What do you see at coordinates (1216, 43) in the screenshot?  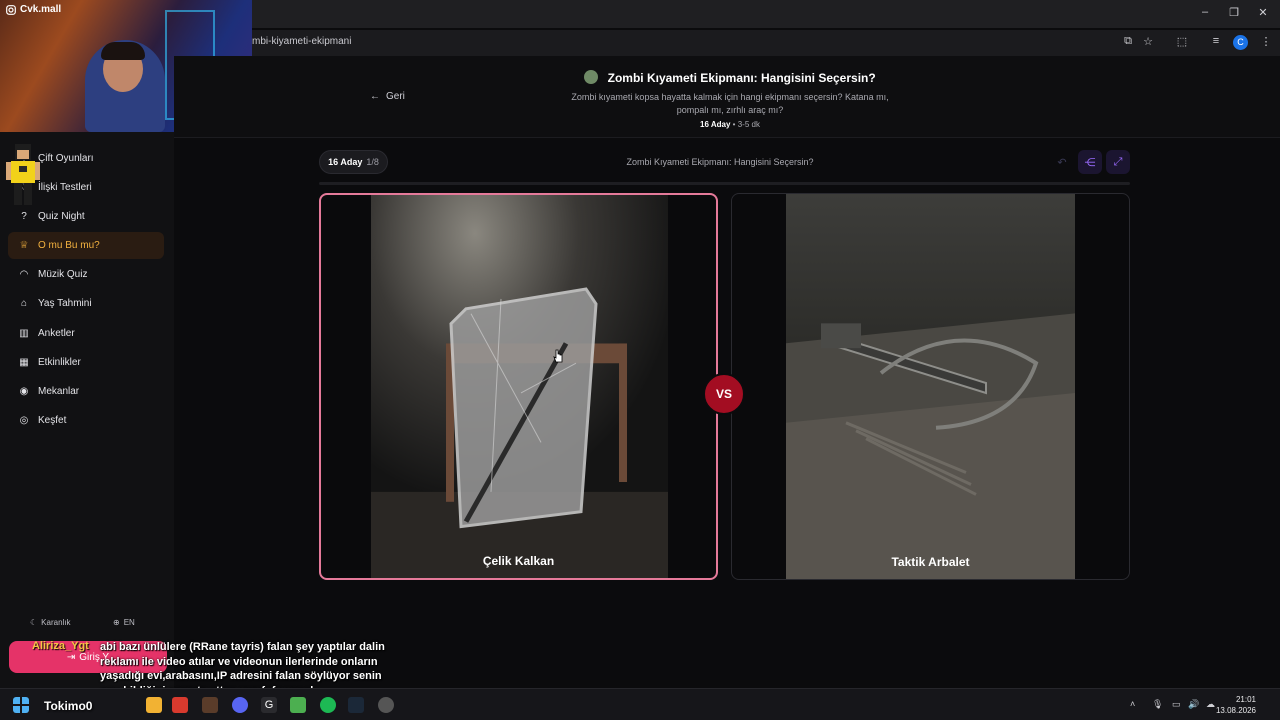 I see `reading-list-icon: ≡` at bounding box center [1216, 43].